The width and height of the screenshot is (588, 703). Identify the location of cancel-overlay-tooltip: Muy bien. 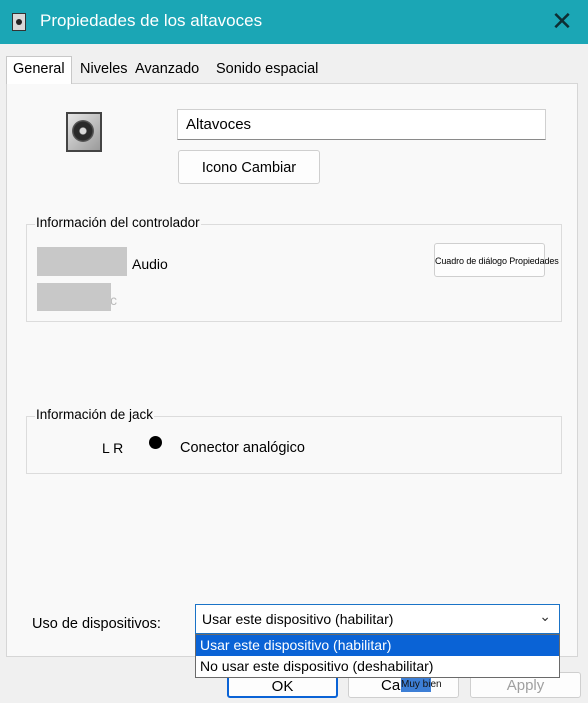
(421, 685).